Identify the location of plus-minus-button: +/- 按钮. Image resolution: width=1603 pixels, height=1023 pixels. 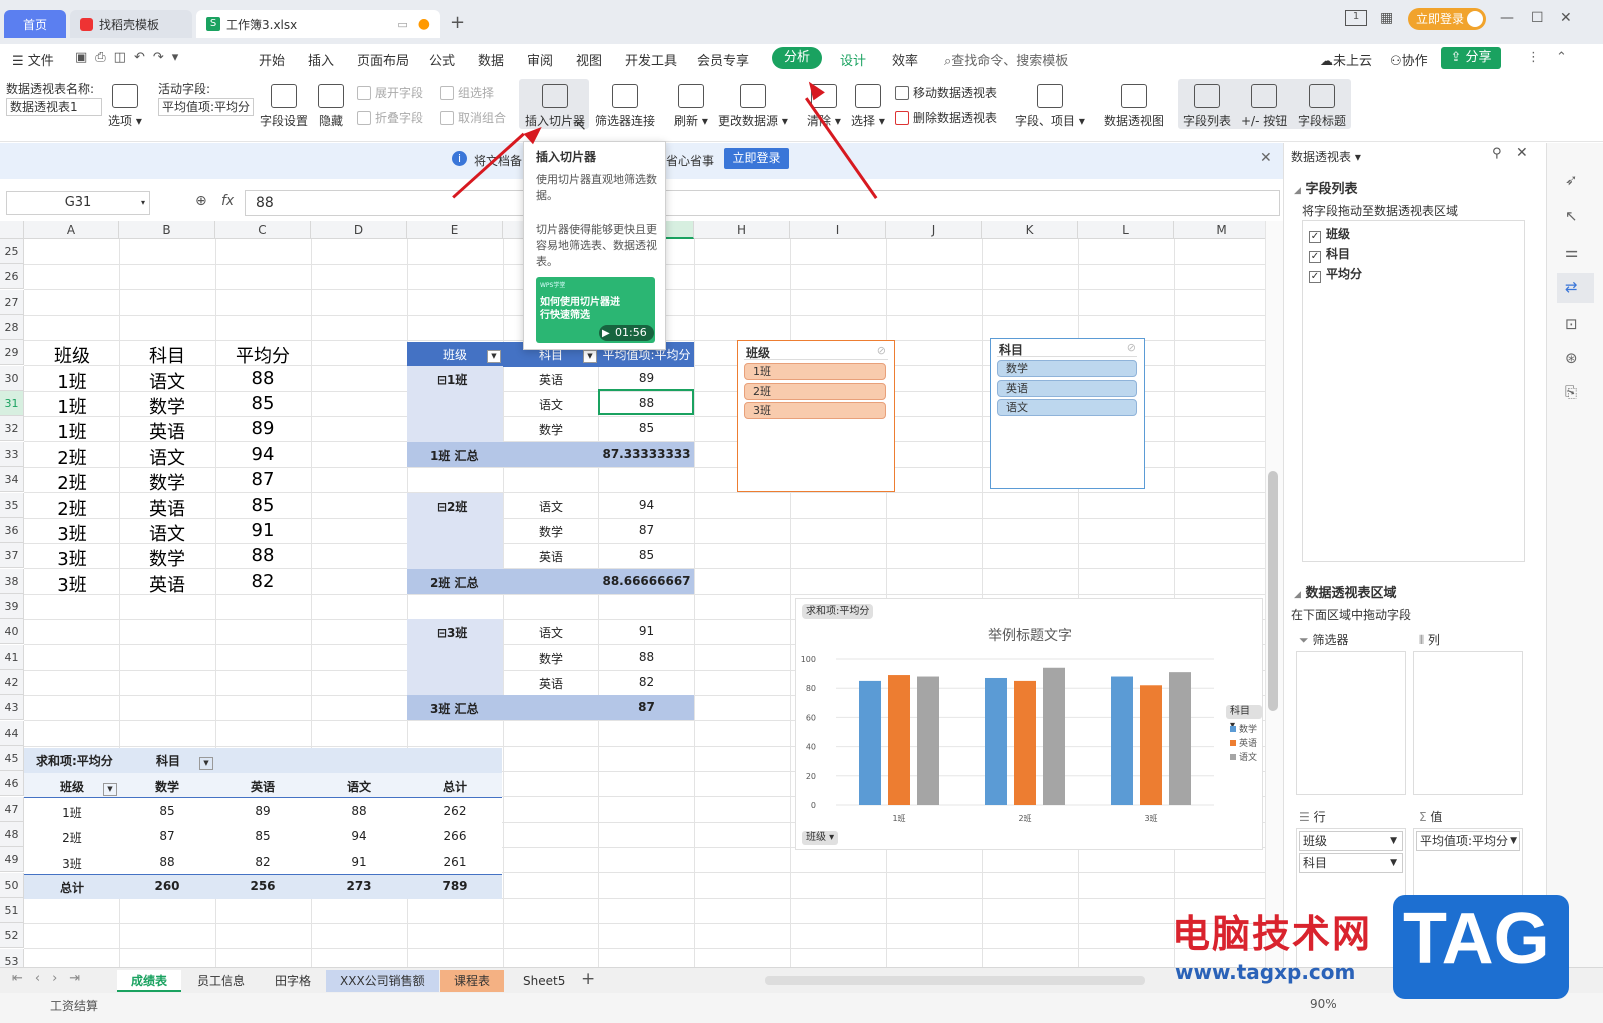
(1264, 106).